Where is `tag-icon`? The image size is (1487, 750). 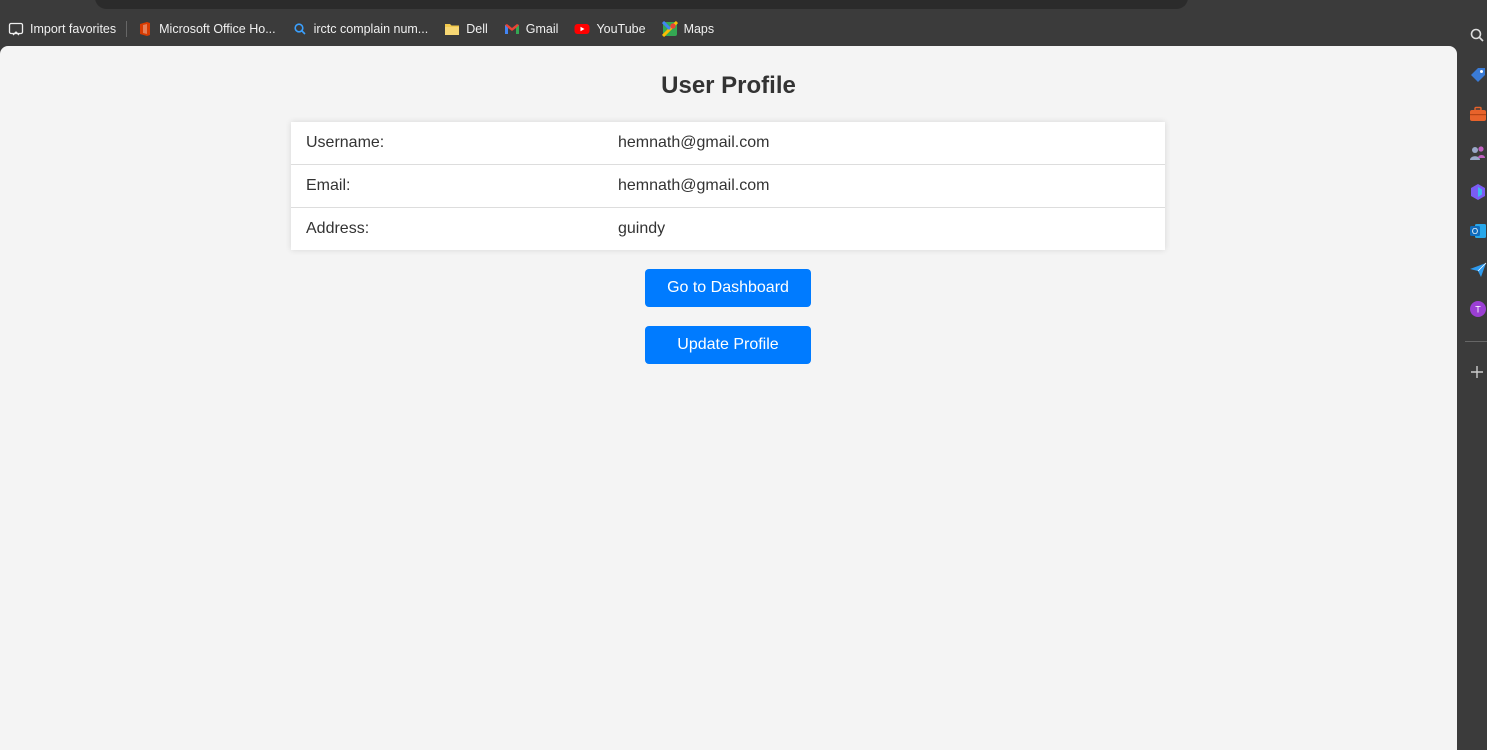 tag-icon is located at coordinates (1478, 75).